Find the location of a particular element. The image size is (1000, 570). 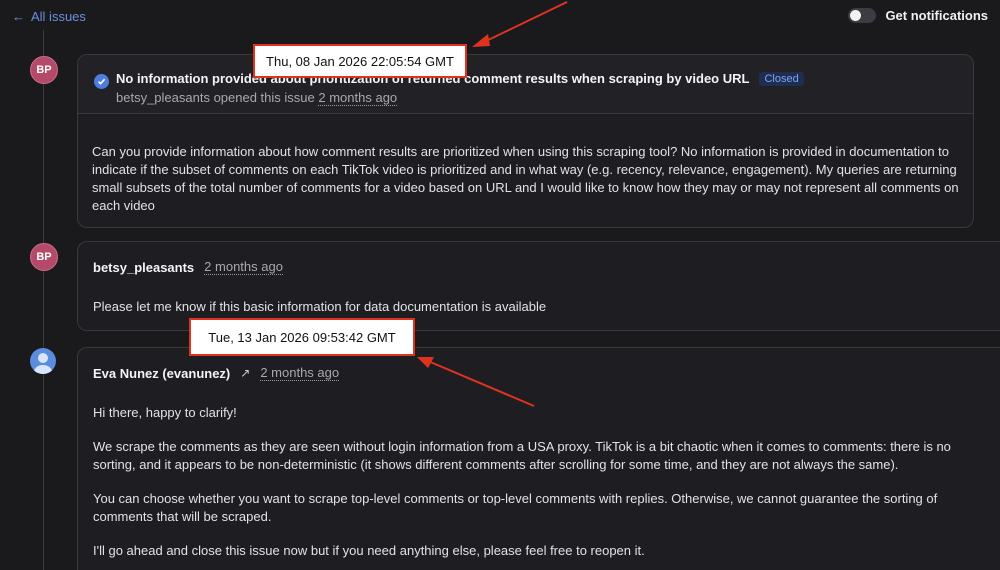

arrow-head-icon is located at coordinates (481, 40).